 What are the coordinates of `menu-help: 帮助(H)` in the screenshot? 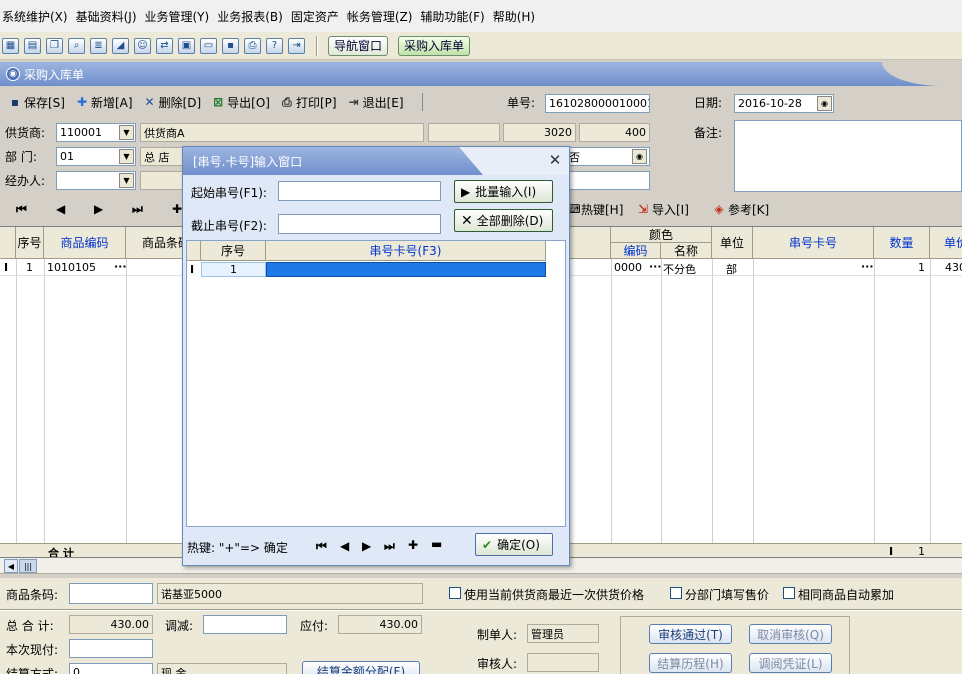 It's located at (514, 16).